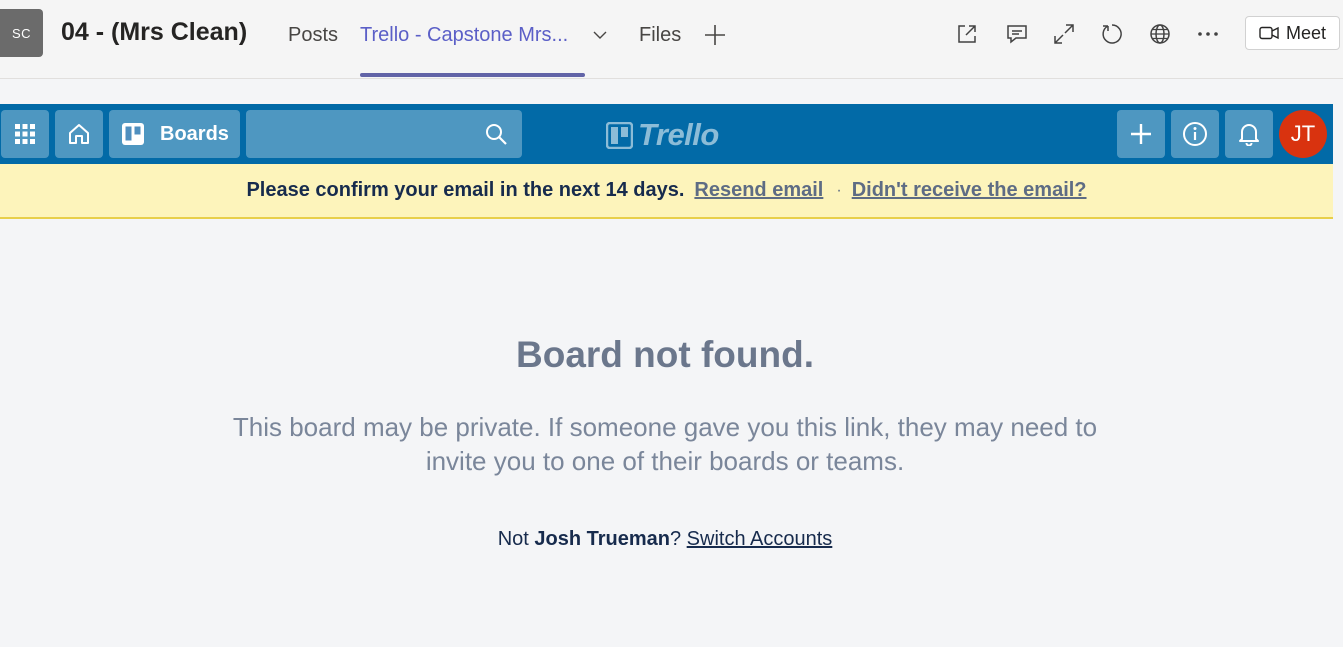 This screenshot has height=647, width=1343. Describe the element at coordinates (472, 75) in the screenshot. I see `active-tab-indicator` at that location.